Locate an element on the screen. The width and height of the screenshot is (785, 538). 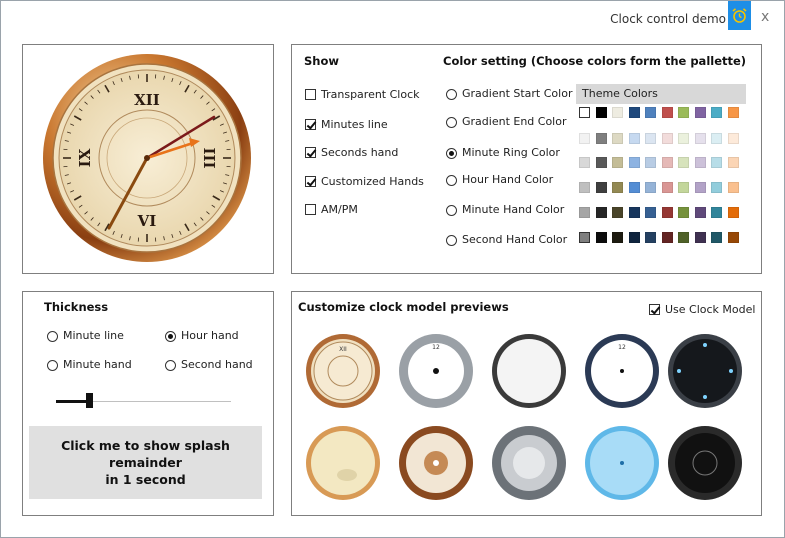
radio-label: Hour hand is located at coordinates (210, 335).